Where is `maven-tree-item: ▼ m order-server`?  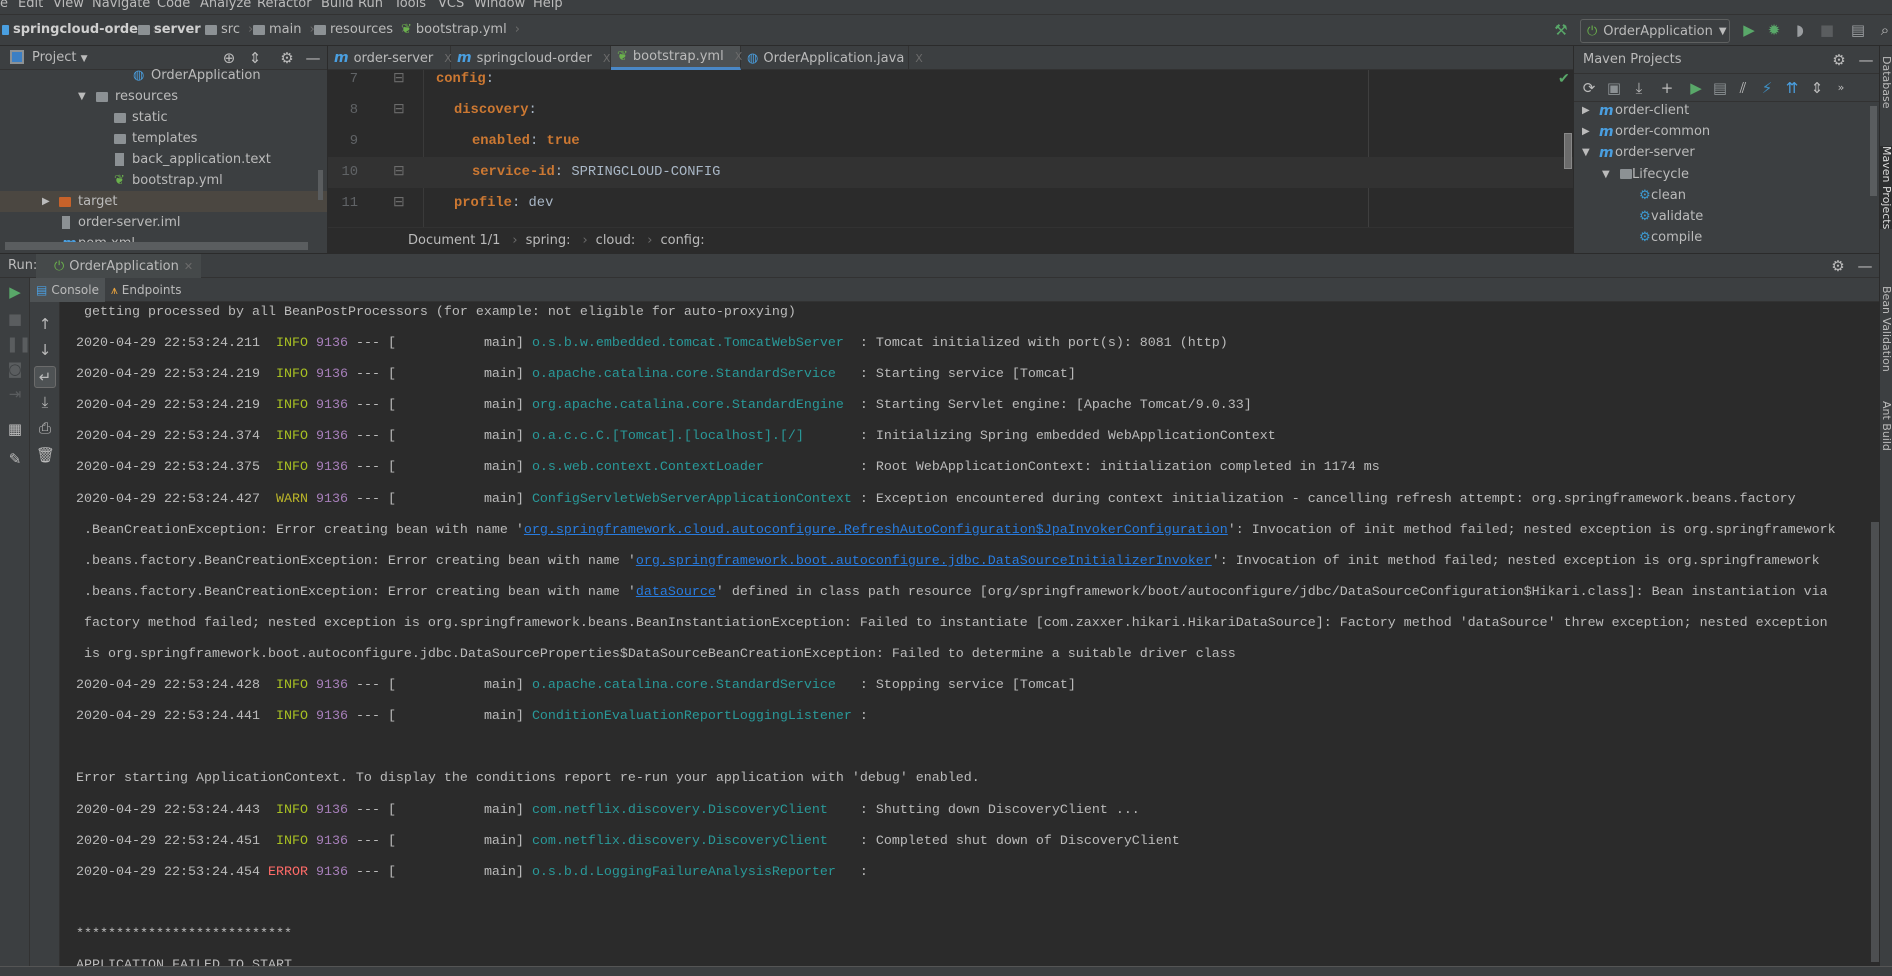
maven-tree-item: ▼ m order-server is located at coordinates (1726, 152).